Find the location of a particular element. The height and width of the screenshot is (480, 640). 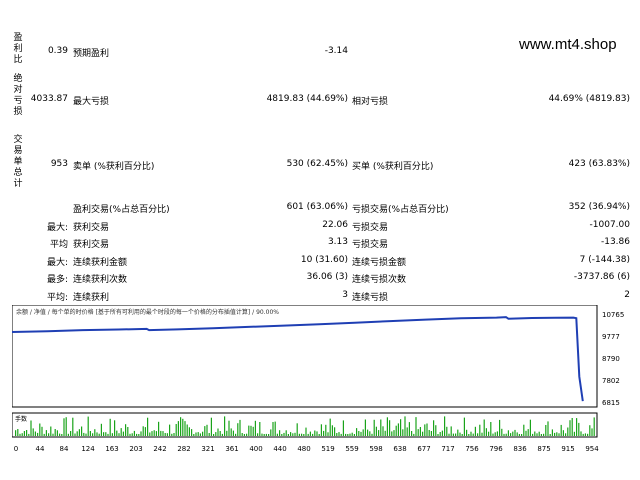

largest-loss-label: 亏损交易 is located at coordinates (370, 228).